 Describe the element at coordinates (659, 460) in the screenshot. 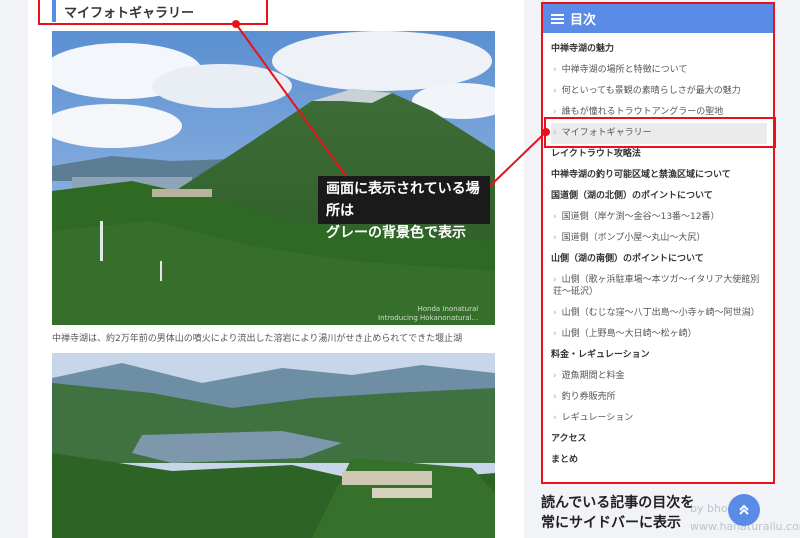

I see `toc-item: まとめ` at that location.